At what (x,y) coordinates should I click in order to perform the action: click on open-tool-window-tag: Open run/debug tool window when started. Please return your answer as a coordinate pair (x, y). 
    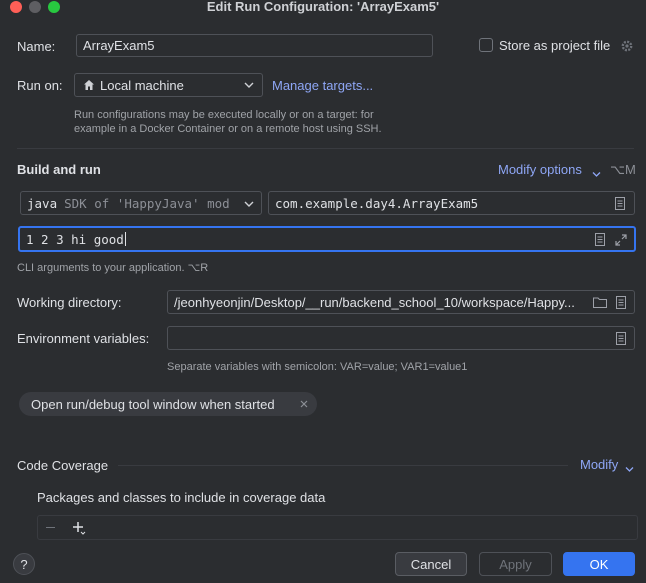
    Looking at the image, I should click on (168, 404).